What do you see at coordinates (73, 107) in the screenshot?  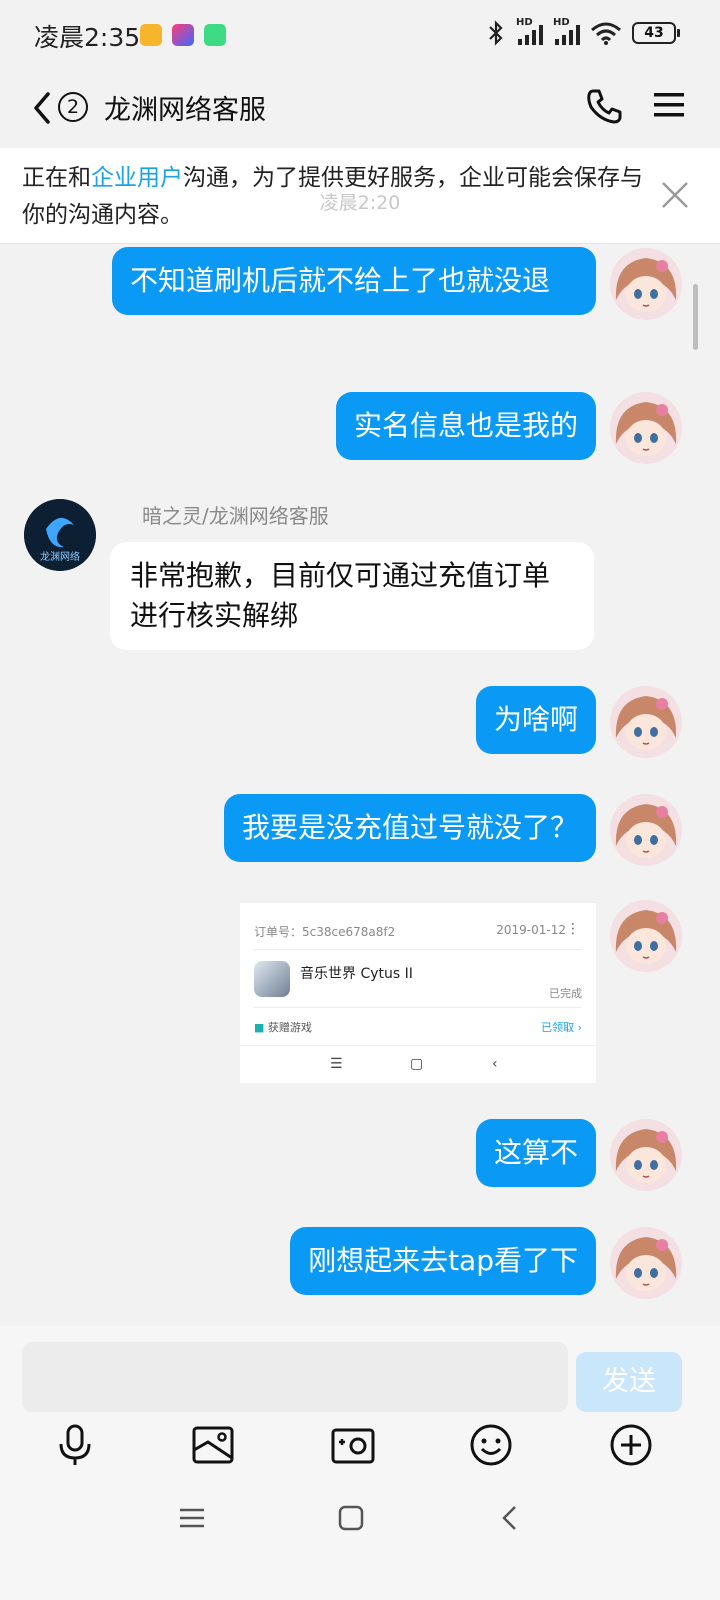 I see `unread-count-badge: 2` at bounding box center [73, 107].